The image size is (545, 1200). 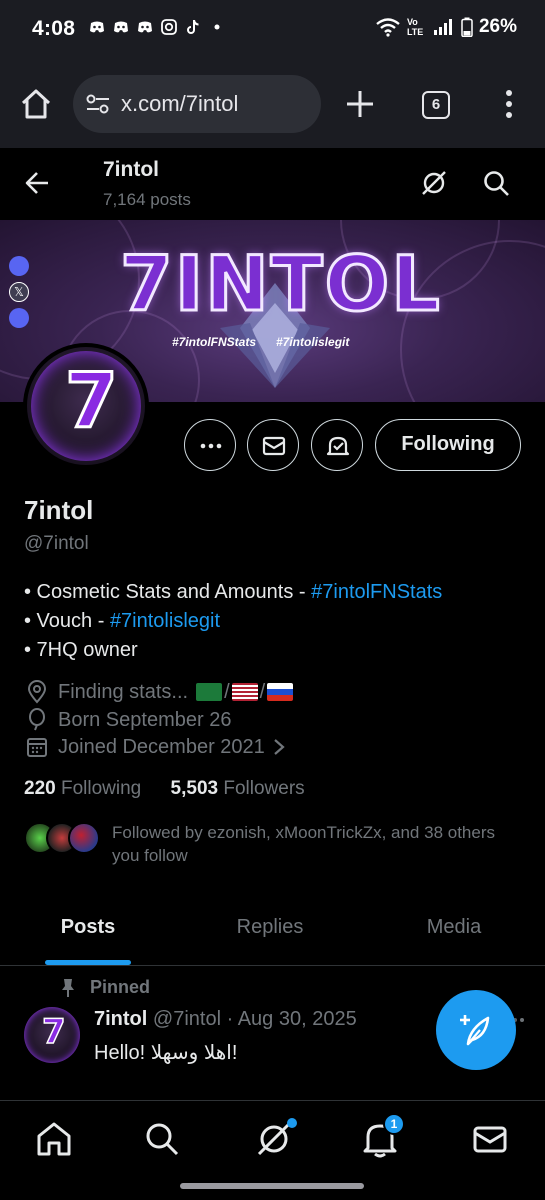 What do you see at coordinates (467, 27) in the screenshot?
I see `battery-icon` at bounding box center [467, 27].